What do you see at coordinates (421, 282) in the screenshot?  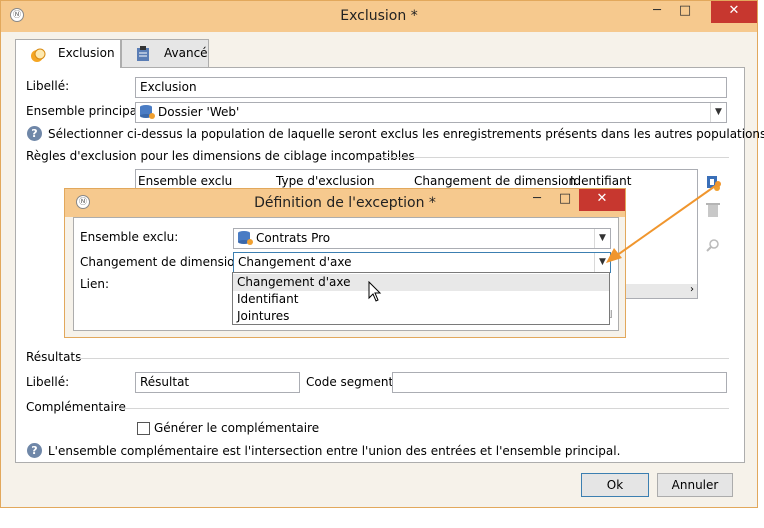 I see `dropdown-option: Changement d'axe` at bounding box center [421, 282].